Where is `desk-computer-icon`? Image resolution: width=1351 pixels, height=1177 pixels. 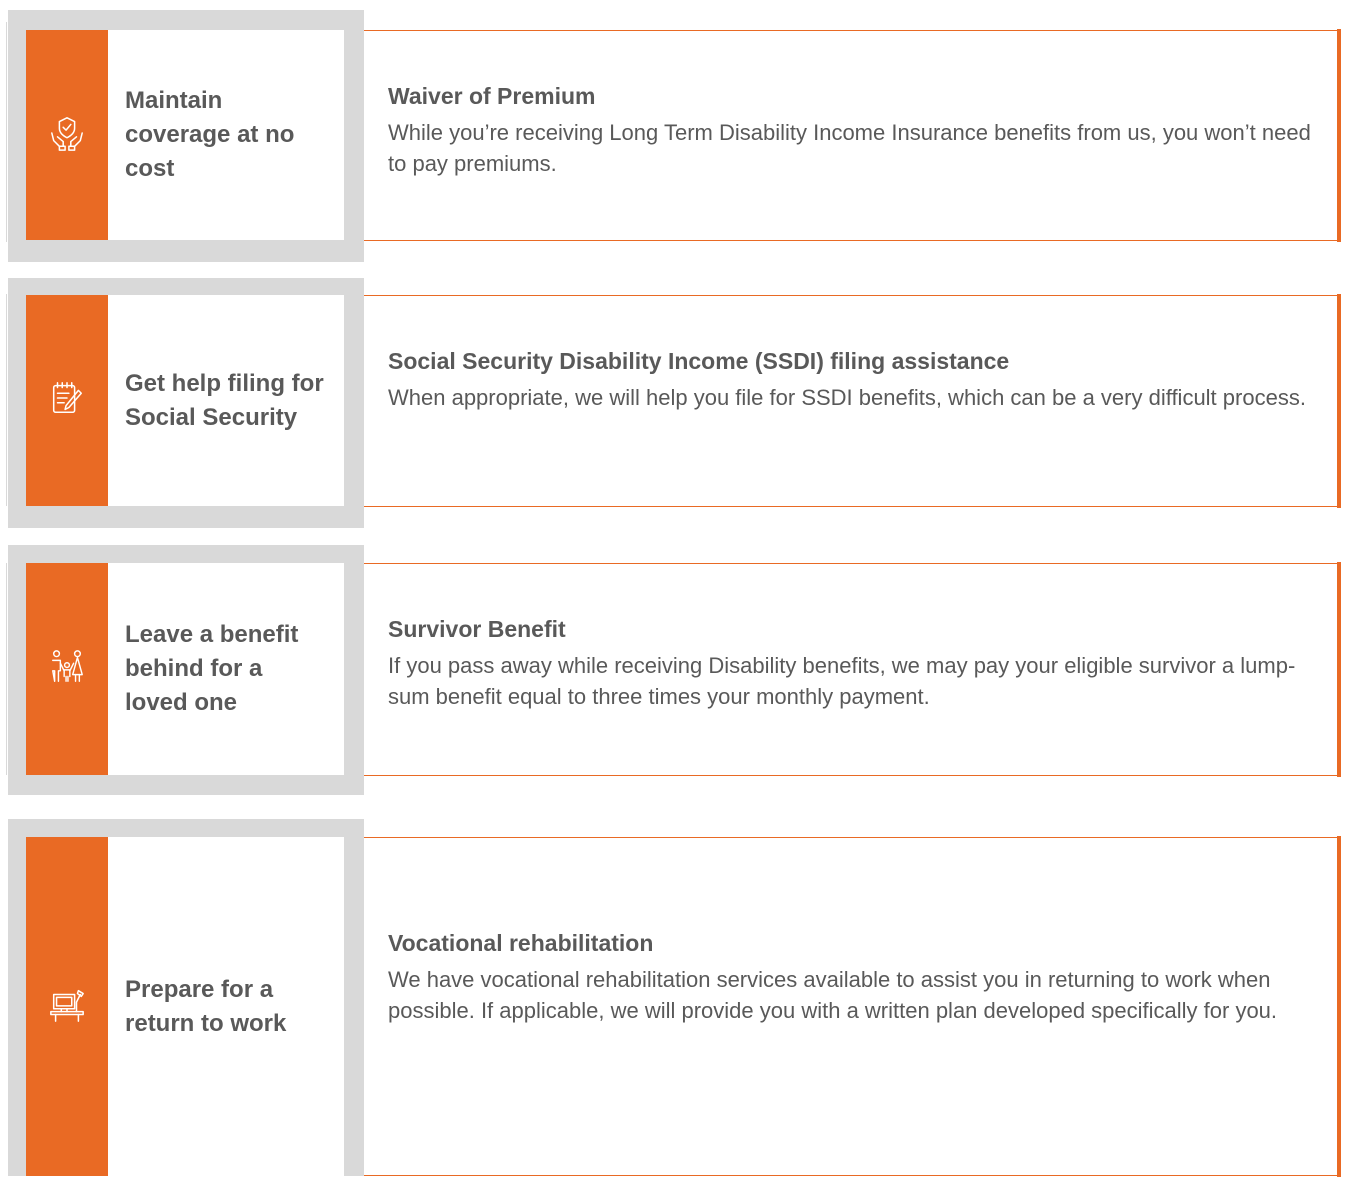
desk-computer-icon is located at coordinates (67, 1006).